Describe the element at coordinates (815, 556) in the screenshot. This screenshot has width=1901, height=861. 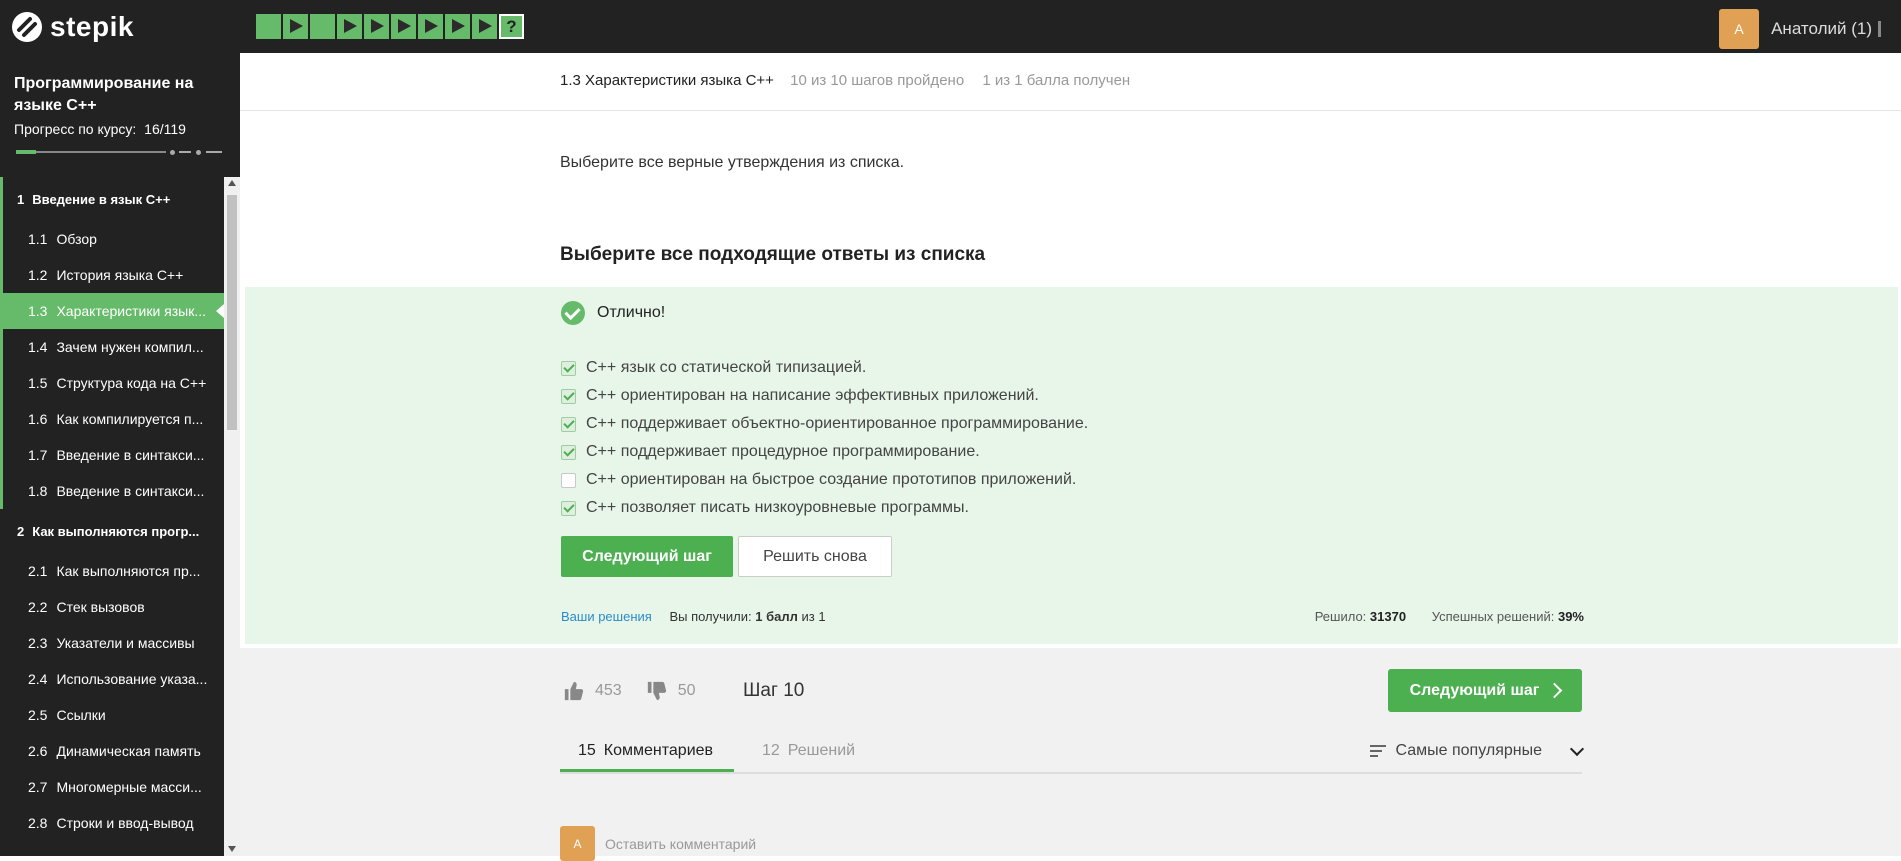
I see `retry-button: Решить снова` at that location.